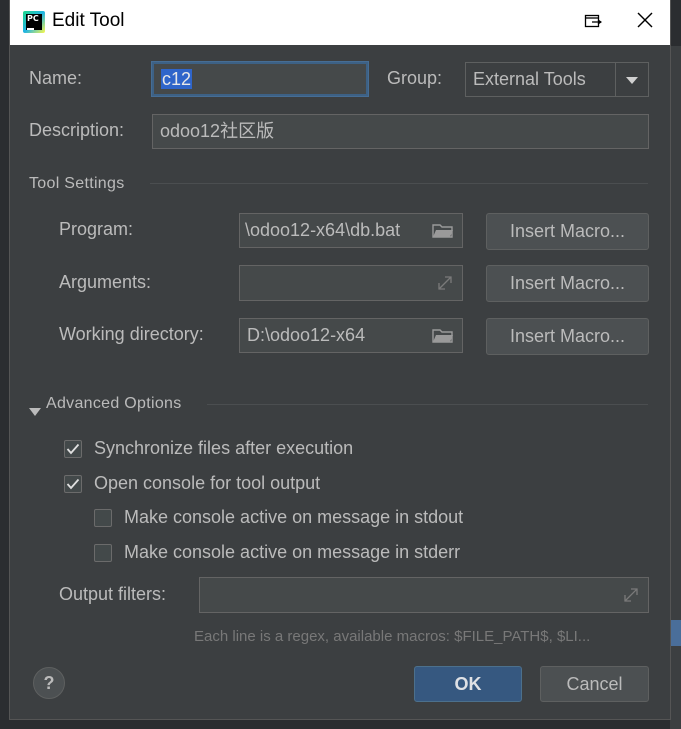  I want to click on working-directory-input: D:\odoo12-x64, so click(351, 335).